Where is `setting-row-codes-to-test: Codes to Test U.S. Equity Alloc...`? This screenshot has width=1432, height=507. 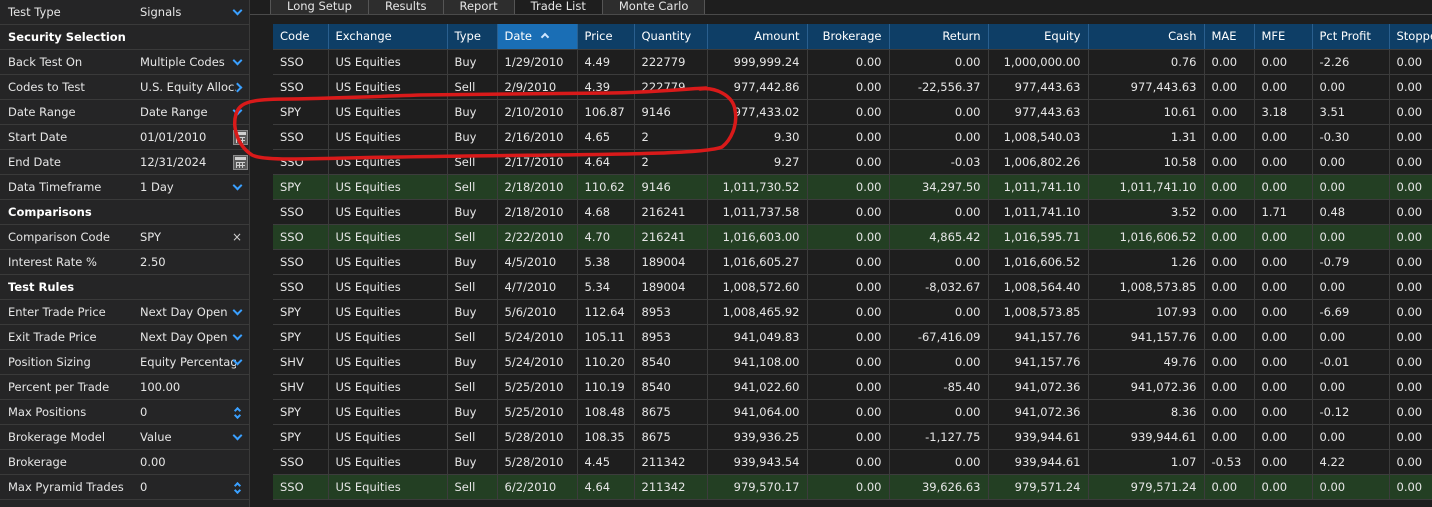 setting-row-codes-to-test: Codes to Test U.S. Equity Alloc... is located at coordinates (124, 87).